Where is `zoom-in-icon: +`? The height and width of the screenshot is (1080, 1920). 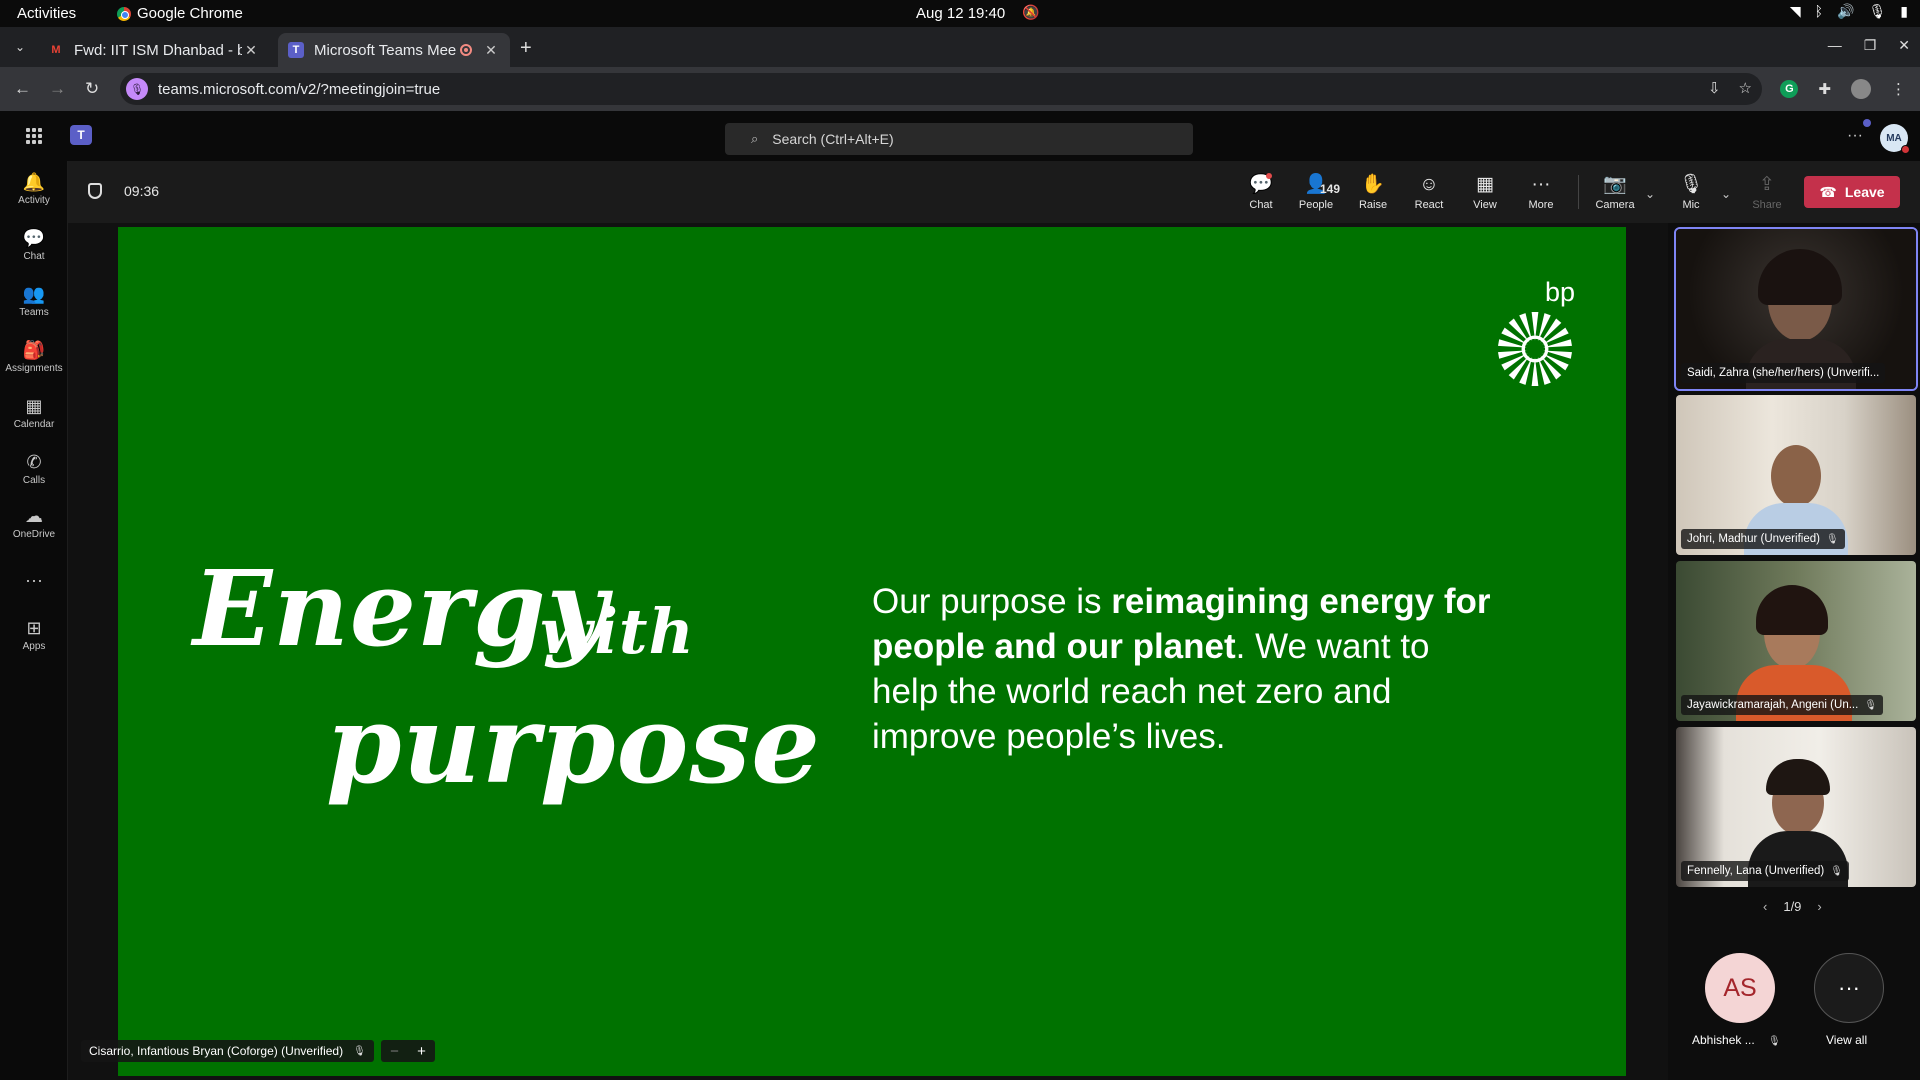 zoom-in-icon: + is located at coordinates (421, 1051).